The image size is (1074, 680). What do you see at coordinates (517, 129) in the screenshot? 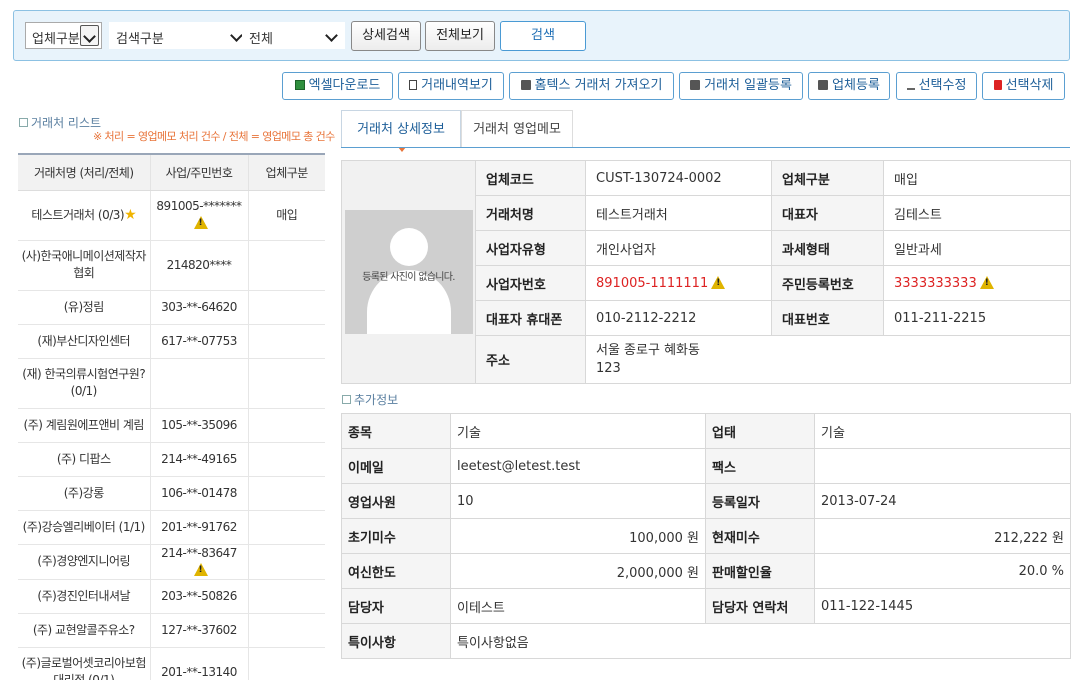
I see `tab-memo: 거래처 영업메모` at bounding box center [517, 129].